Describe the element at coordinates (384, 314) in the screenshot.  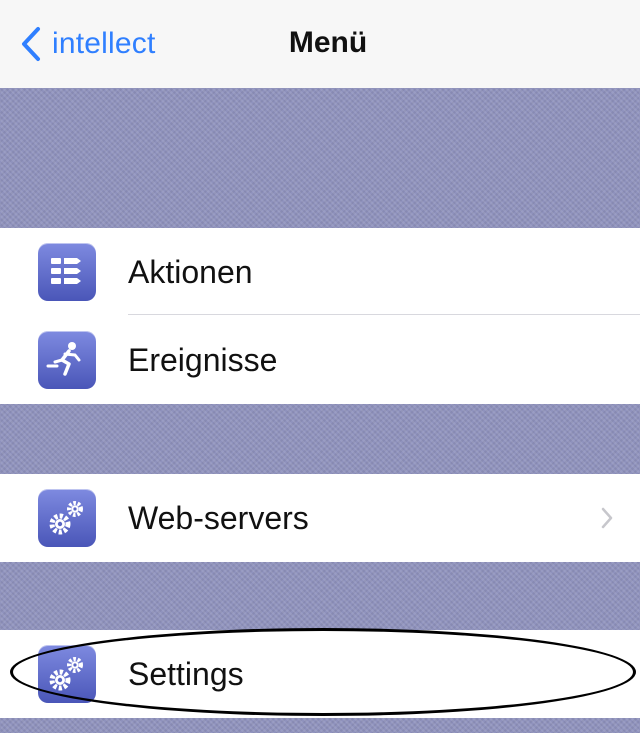
I see `row-separator` at that location.